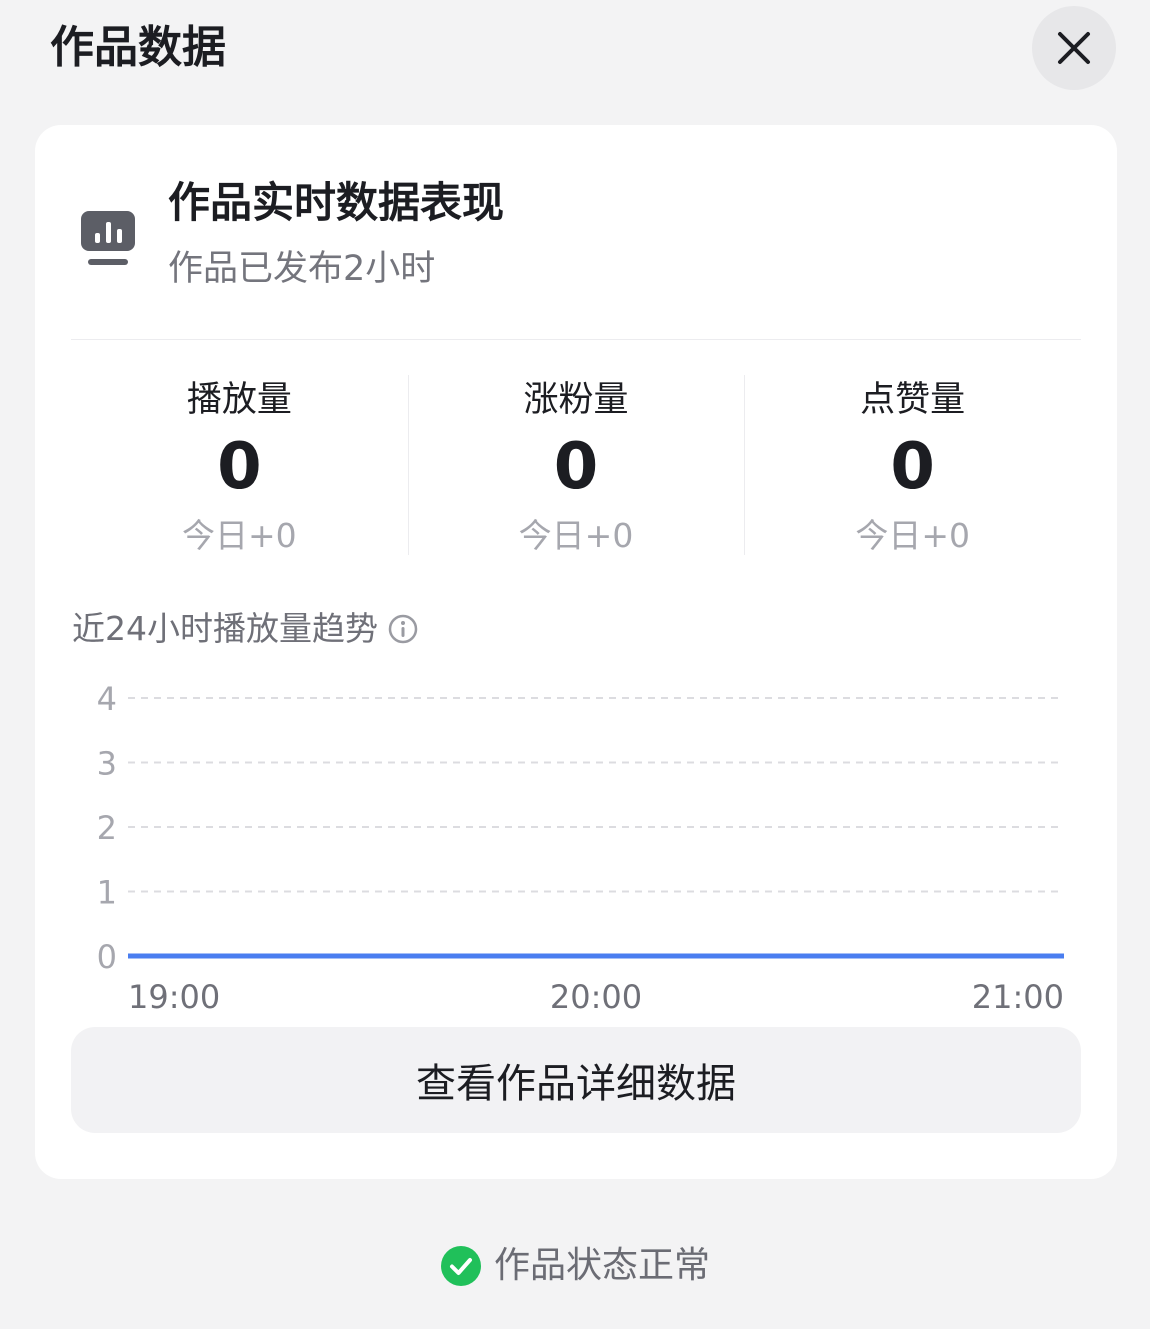 This screenshot has height=1329, width=1150. I want to click on y-tick-label: 3, so click(107, 764).